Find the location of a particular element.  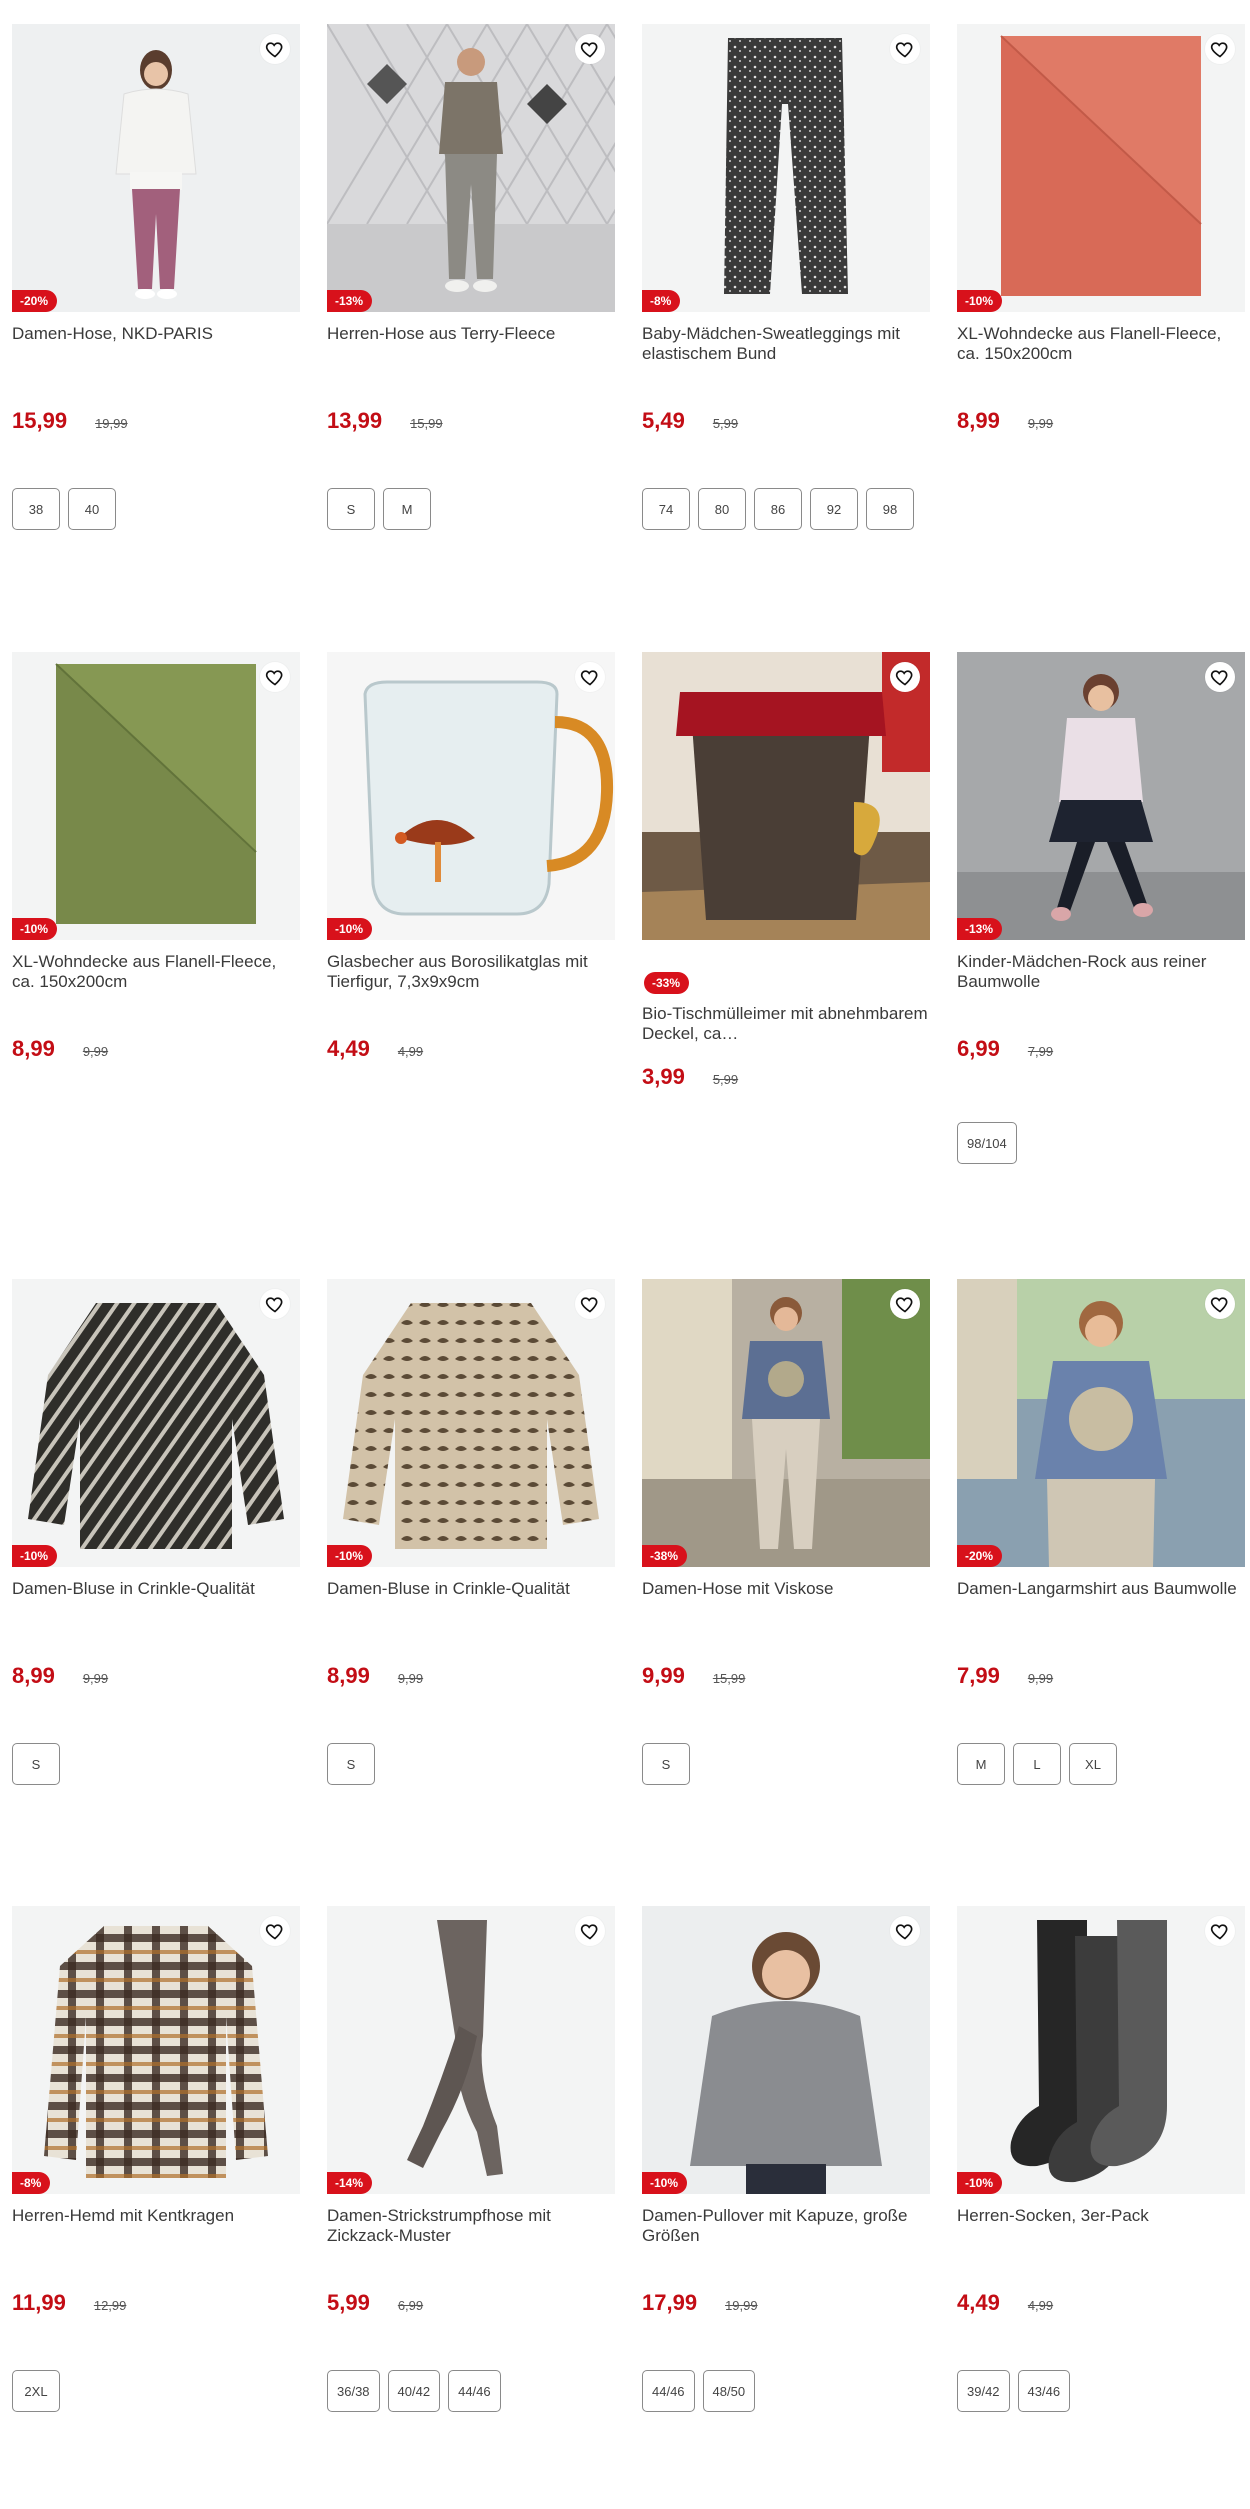

size-options: 38 40 is located at coordinates (156, 509).